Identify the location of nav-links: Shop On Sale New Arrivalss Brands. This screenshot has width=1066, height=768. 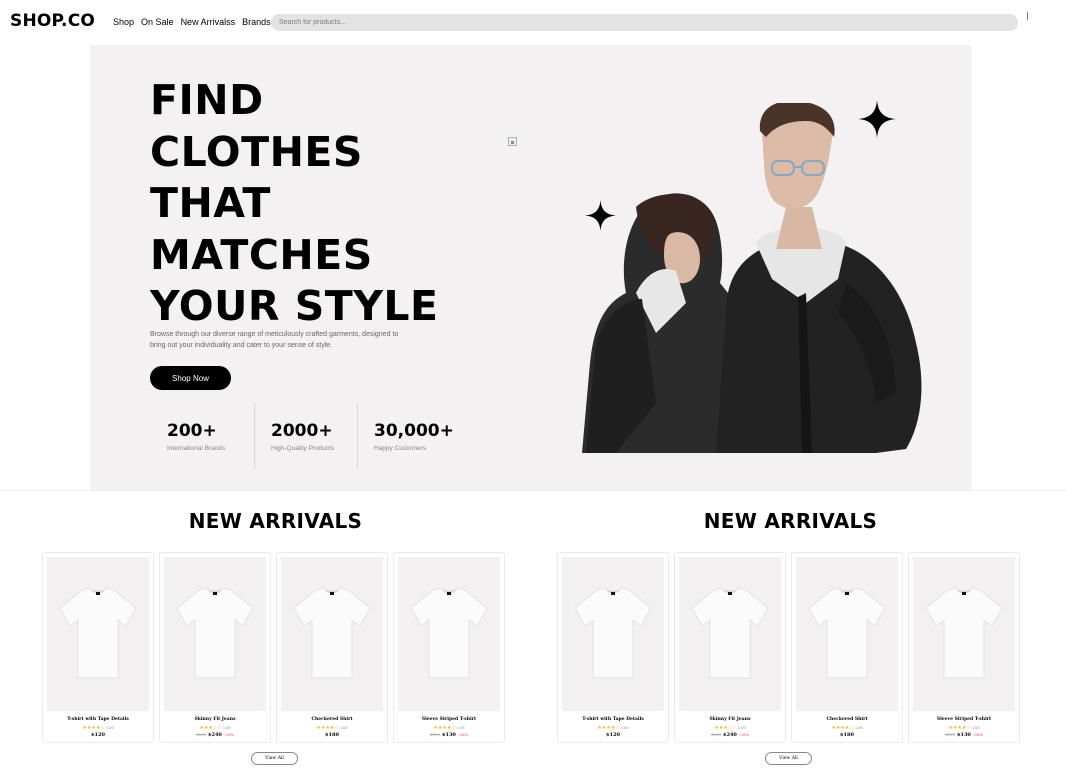
(192, 22).